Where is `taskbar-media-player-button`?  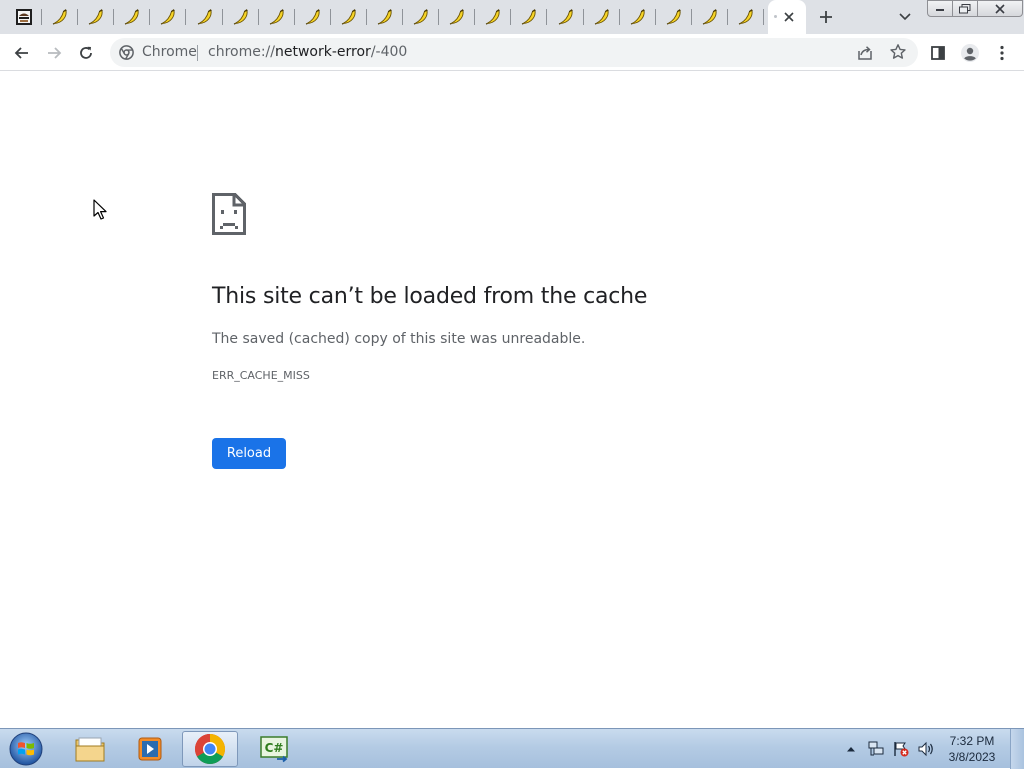
taskbar-media-player-button is located at coordinates (150, 749).